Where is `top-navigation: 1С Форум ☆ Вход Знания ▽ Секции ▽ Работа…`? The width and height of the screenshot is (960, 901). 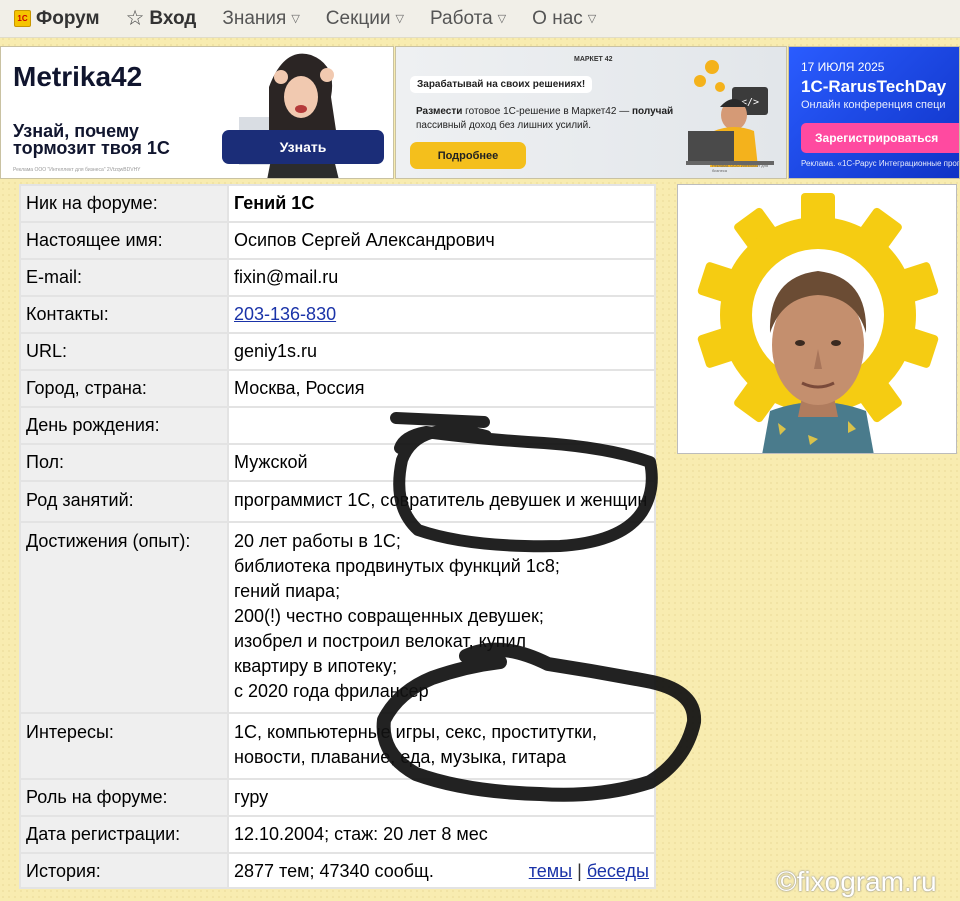
top-navigation: 1С Форум ☆ Вход Знания ▽ Секции ▽ Работа… is located at coordinates (480, 19).